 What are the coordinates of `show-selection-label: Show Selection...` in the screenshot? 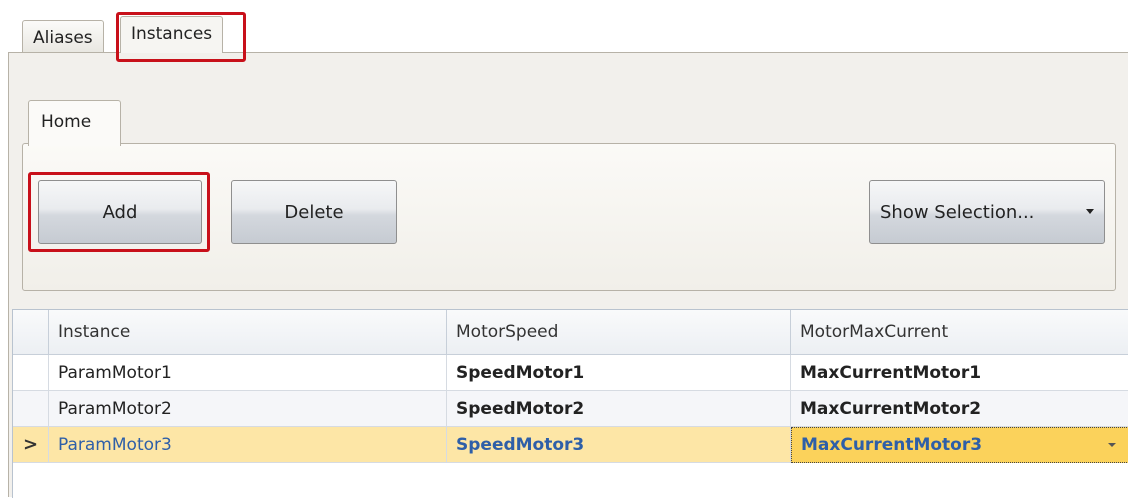 It's located at (957, 212).